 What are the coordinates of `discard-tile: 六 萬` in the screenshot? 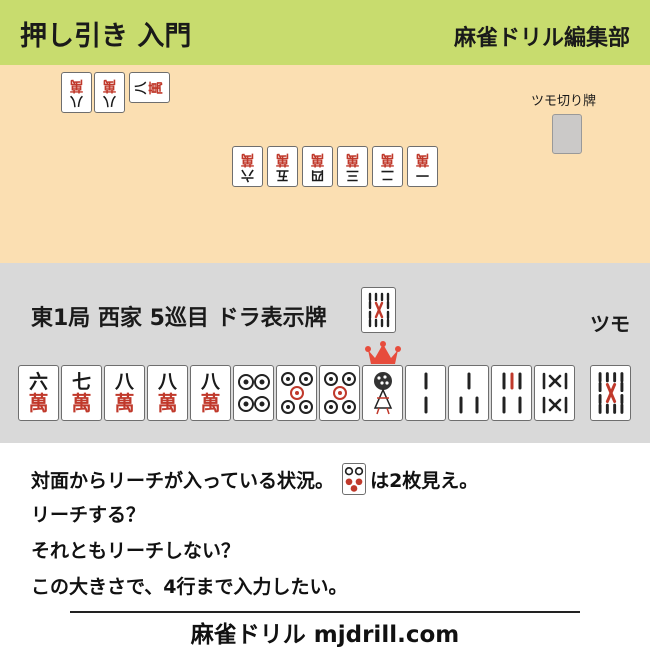 It's located at (247, 166).